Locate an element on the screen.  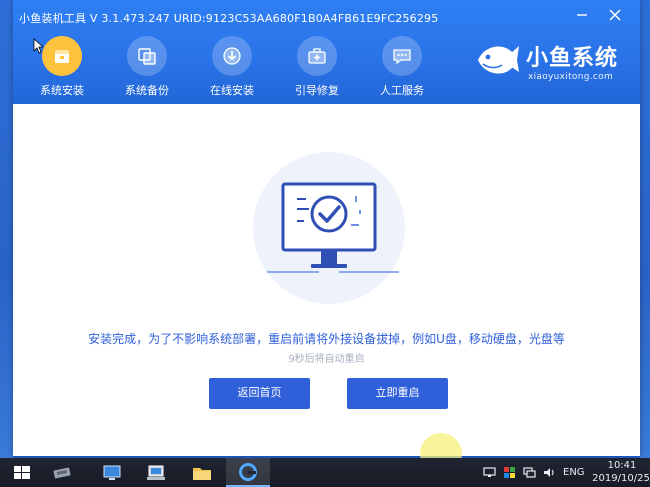
tray-item-network is located at coordinates (529, 472).